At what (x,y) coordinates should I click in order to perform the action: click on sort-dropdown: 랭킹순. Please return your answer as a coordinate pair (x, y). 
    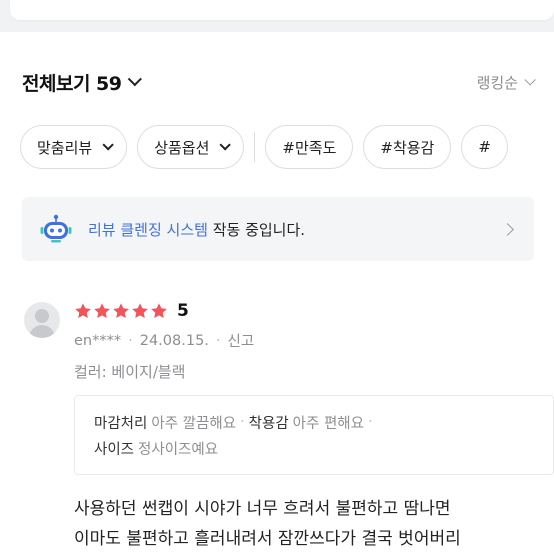
    Looking at the image, I should click on (506, 82).